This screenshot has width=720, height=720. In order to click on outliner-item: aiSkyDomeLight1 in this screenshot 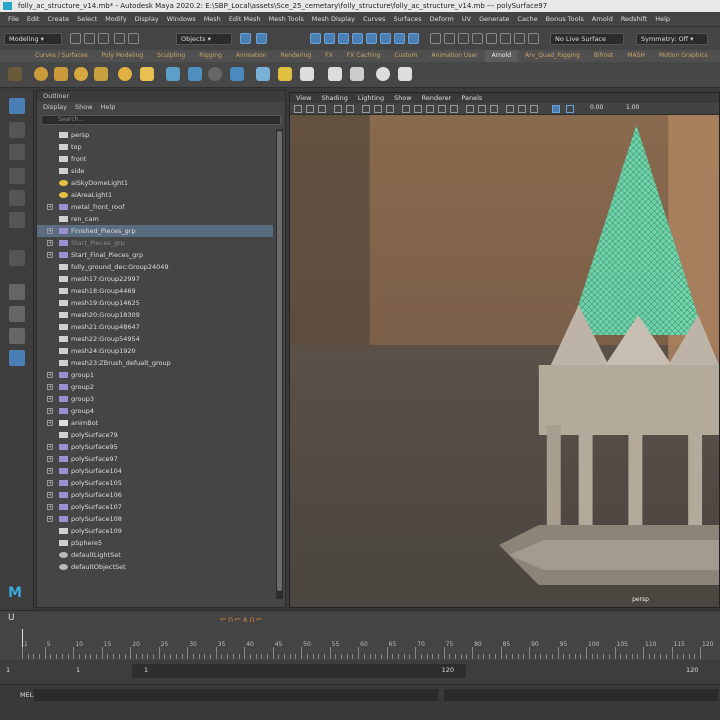, I will do `click(155, 183)`.